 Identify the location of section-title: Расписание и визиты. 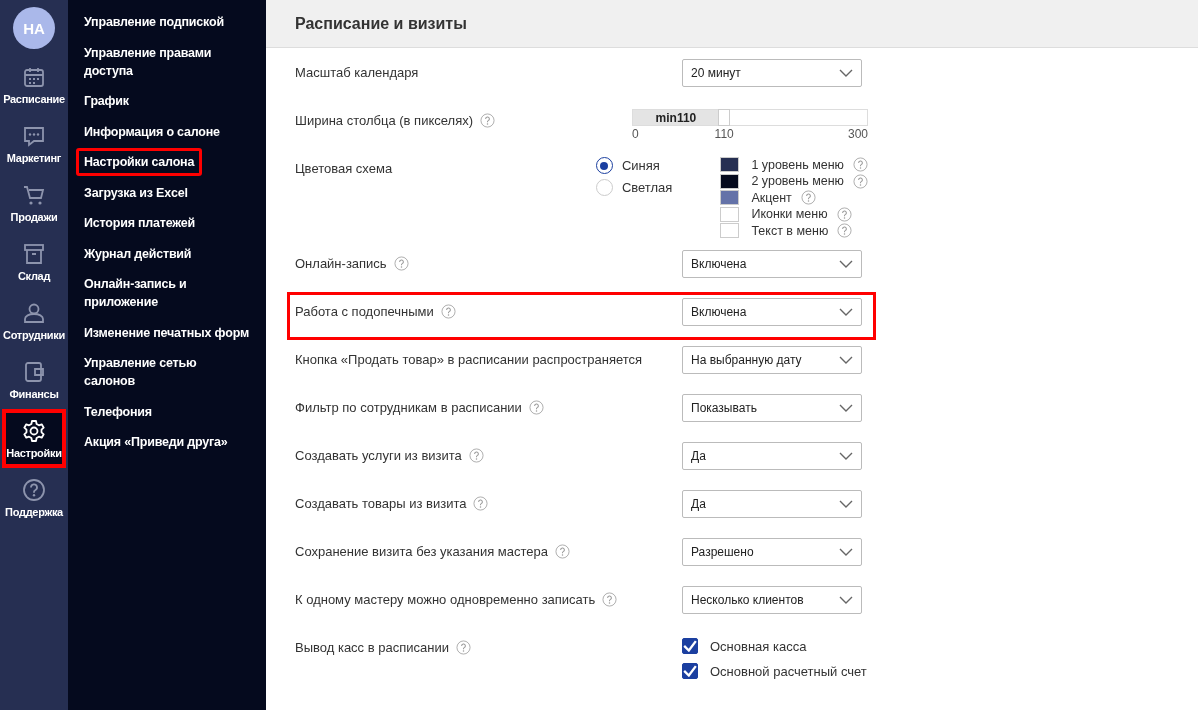
(381, 23).